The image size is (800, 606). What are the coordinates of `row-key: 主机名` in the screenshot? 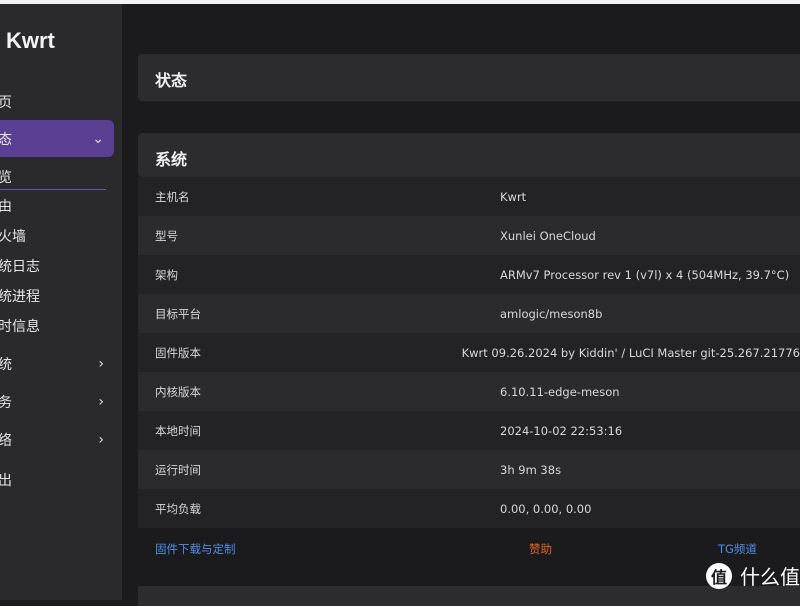 It's located at (172, 196).